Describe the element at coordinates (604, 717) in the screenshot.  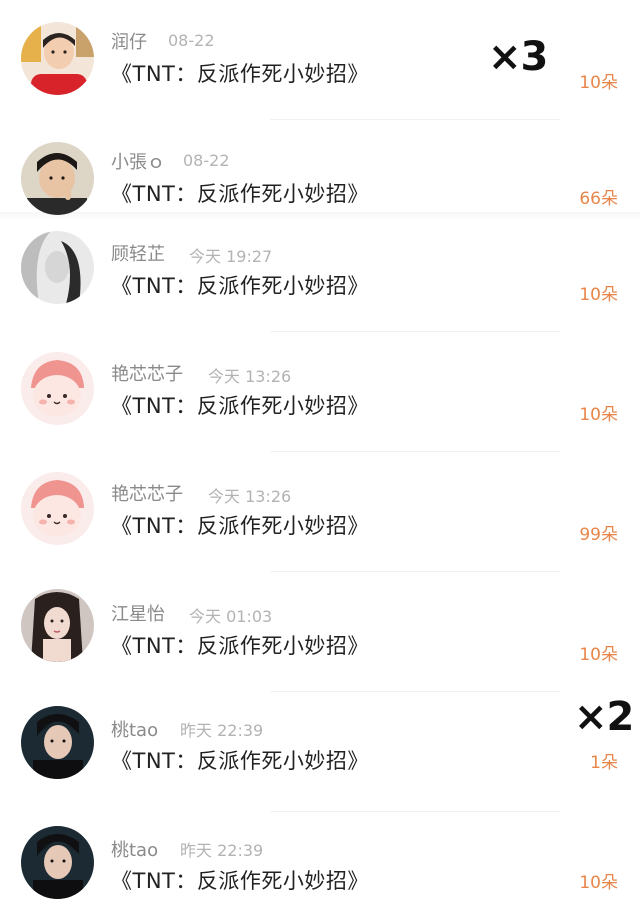
I see `multiplier-label: ×2` at that location.